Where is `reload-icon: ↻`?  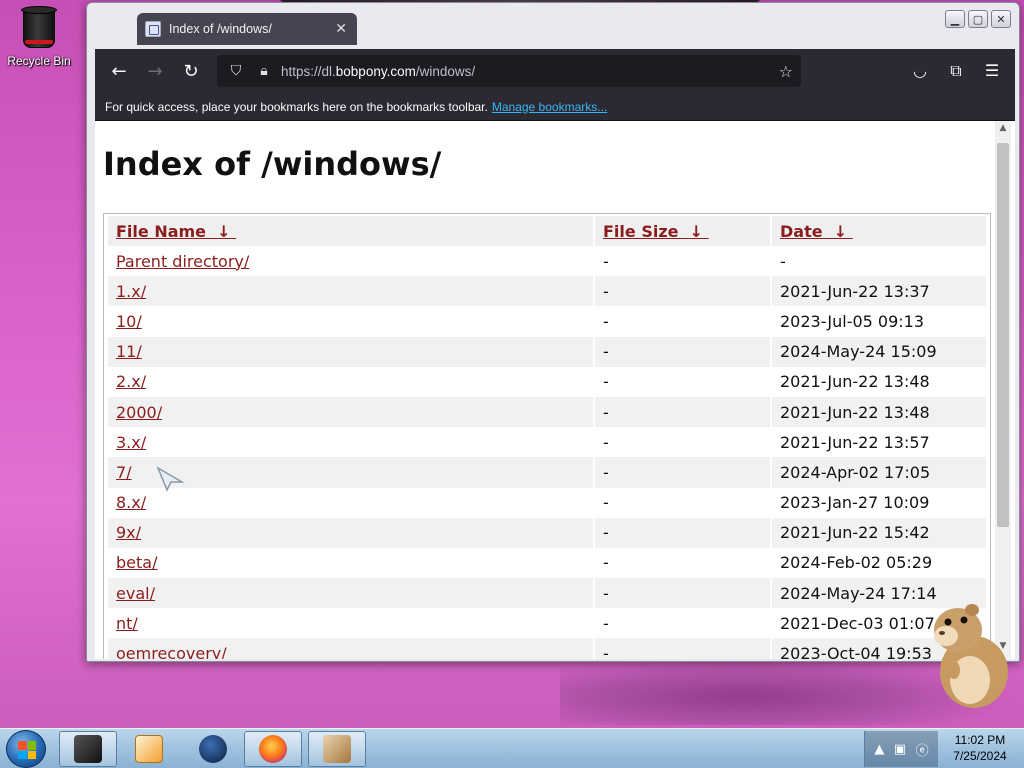 reload-icon: ↻ is located at coordinates (191, 71).